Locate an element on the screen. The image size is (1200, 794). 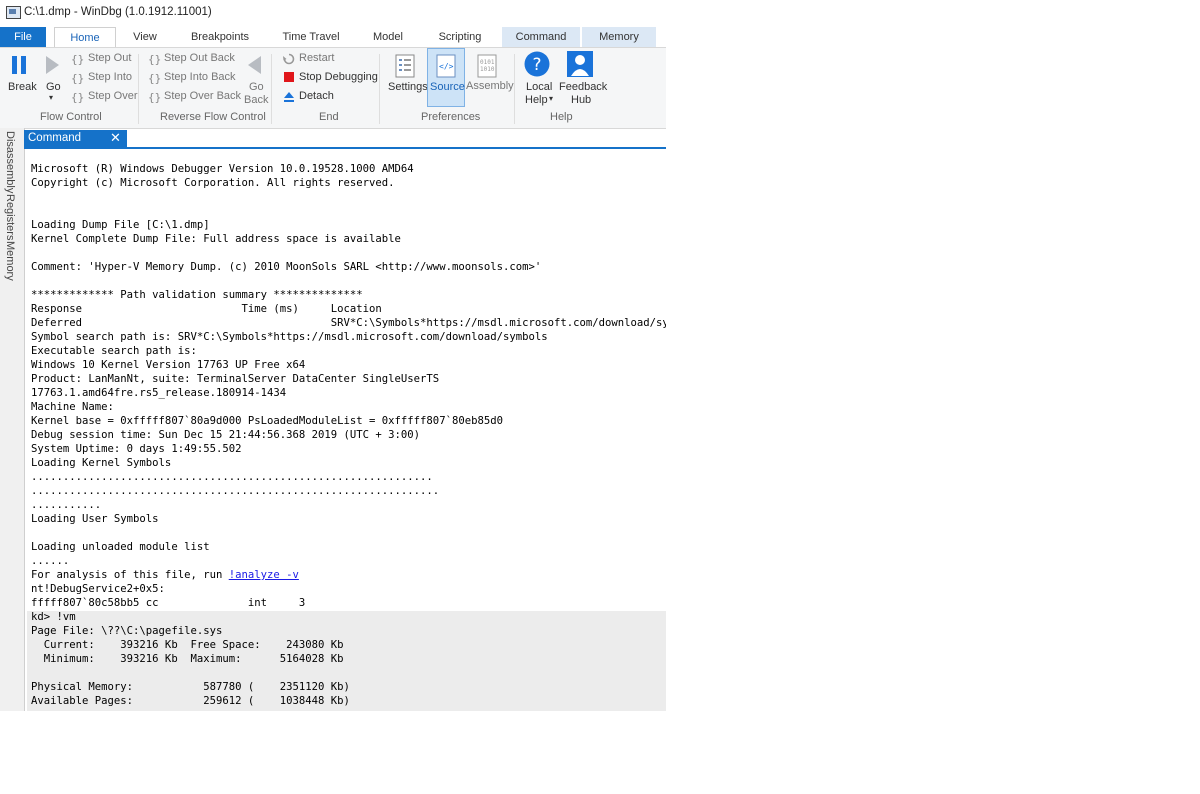
local-help-label-1: Local is located at coordinates (539, 87).